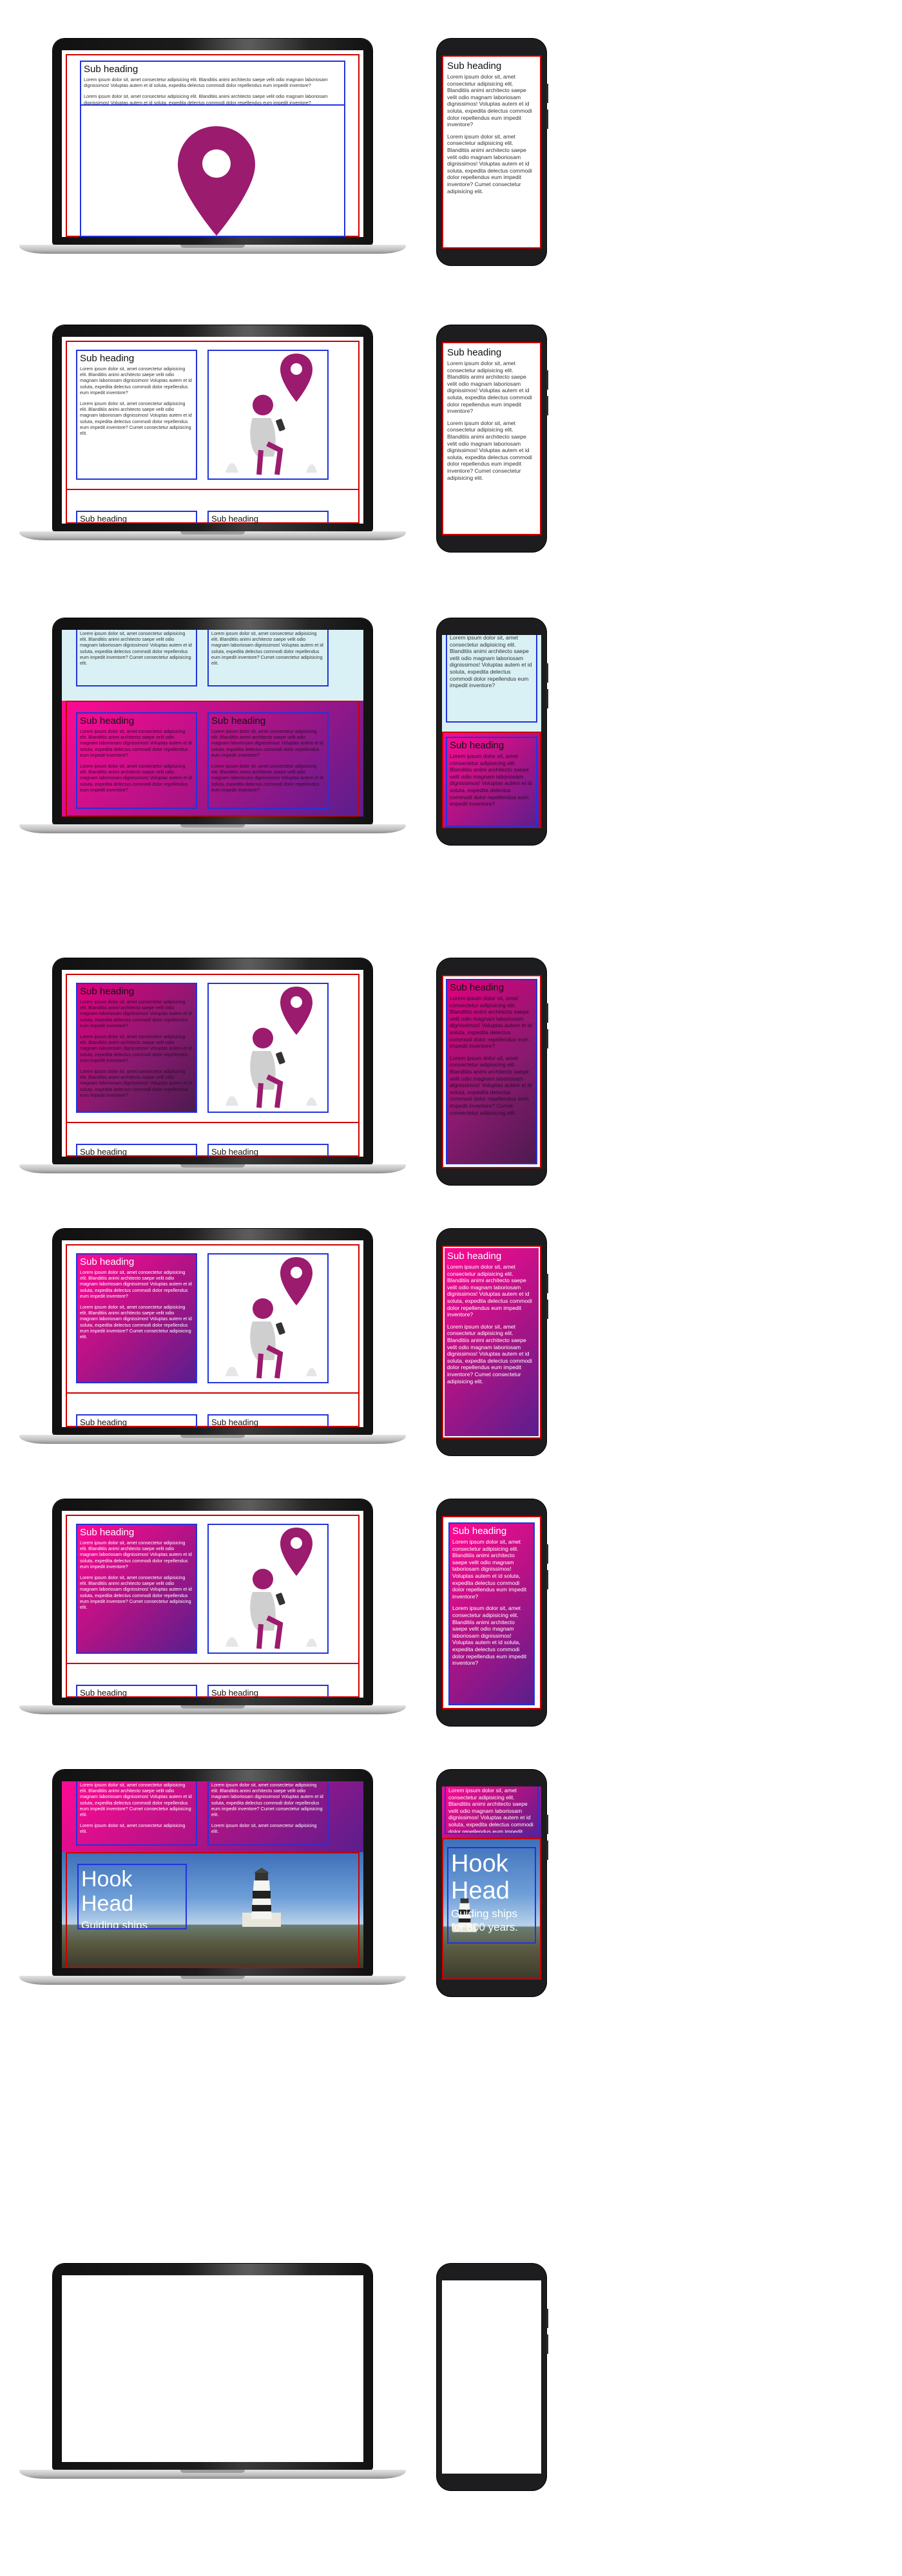 The width and height of the screenshot is (902, 2576). What do you see at coordinates (484, 1927) in the screenshot?
I see `hero-subtitle-line: for 800 years.` at bounding box center [484, 1927].